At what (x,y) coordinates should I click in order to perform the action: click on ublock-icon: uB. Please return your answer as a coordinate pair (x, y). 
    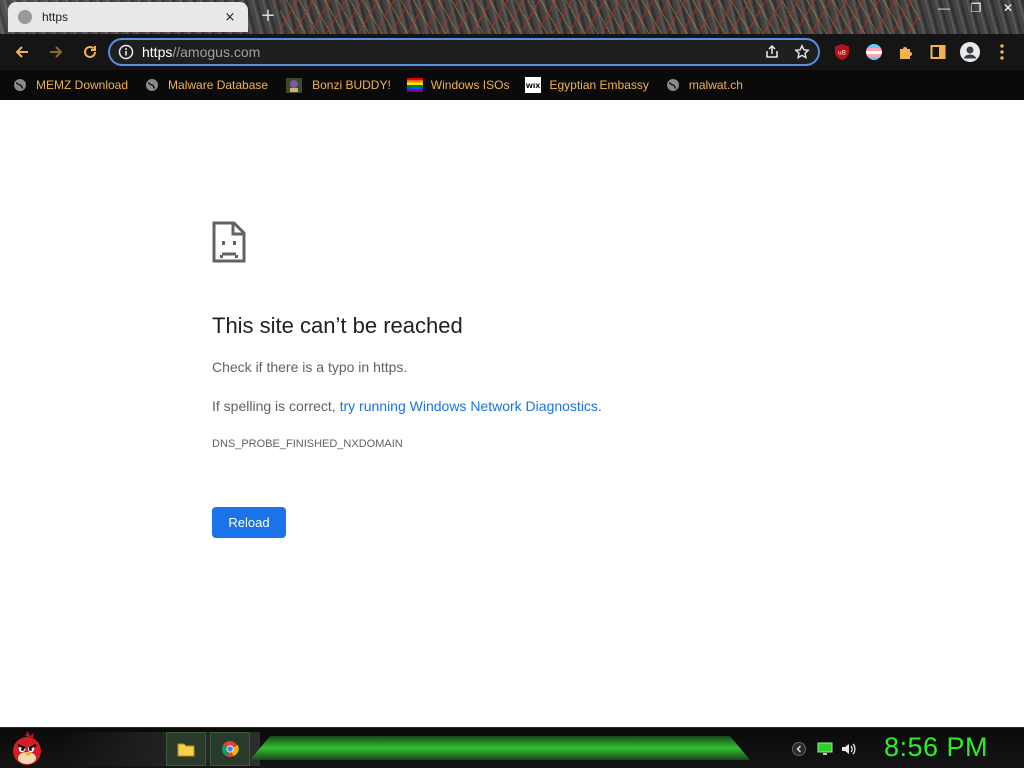
    Looking at the image, I should click on (842, 52).